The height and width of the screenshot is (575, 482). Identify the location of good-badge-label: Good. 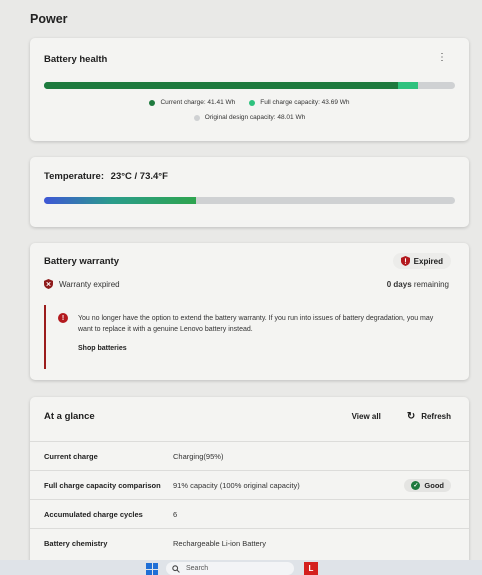
(434, 485).